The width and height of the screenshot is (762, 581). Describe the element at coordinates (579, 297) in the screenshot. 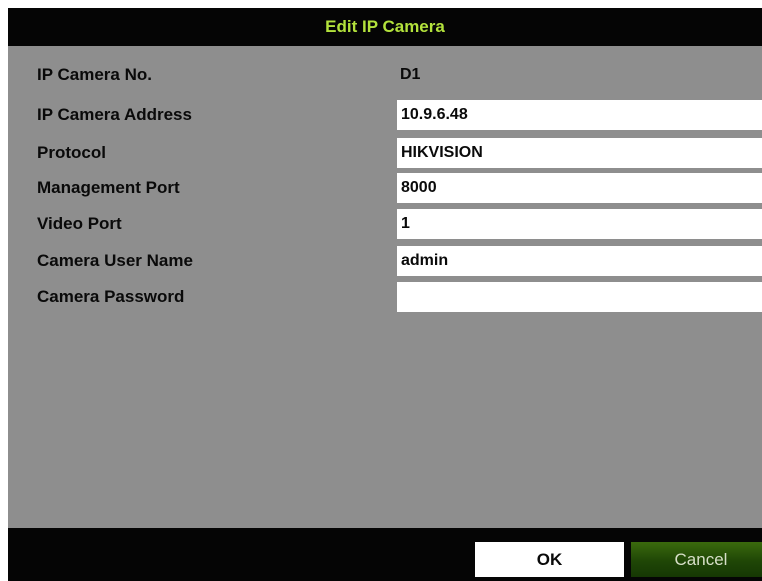

I see `password-field` at that location.